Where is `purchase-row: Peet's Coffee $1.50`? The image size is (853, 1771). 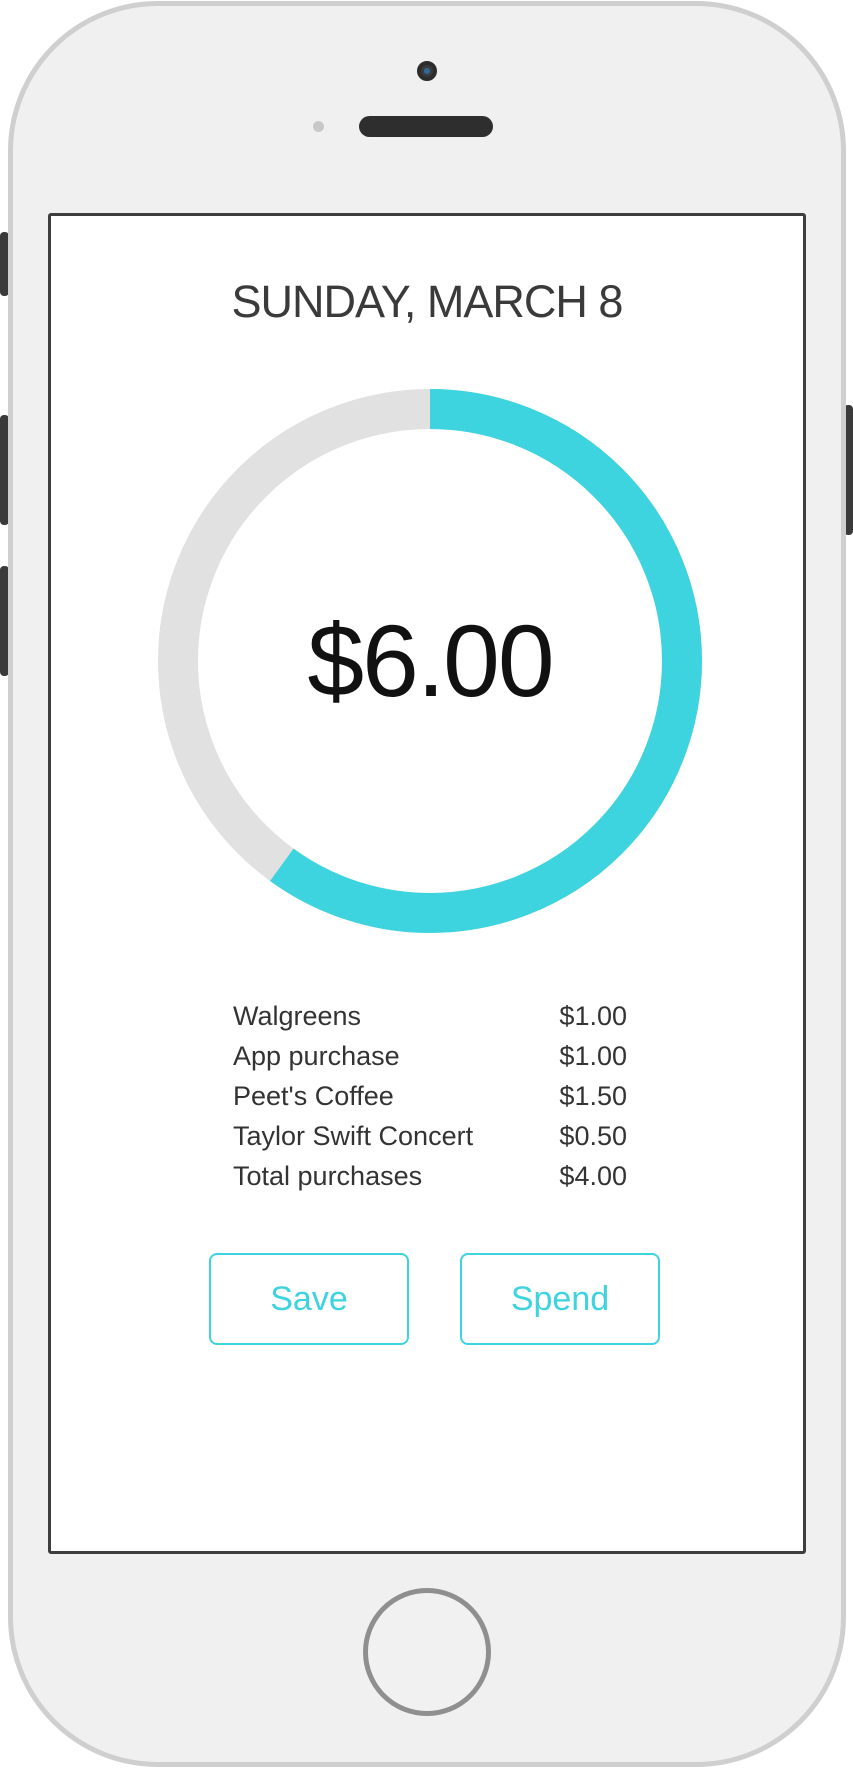 purchase-row: Peet's Coffee $1.50 is located at coordinates (430, 1096).